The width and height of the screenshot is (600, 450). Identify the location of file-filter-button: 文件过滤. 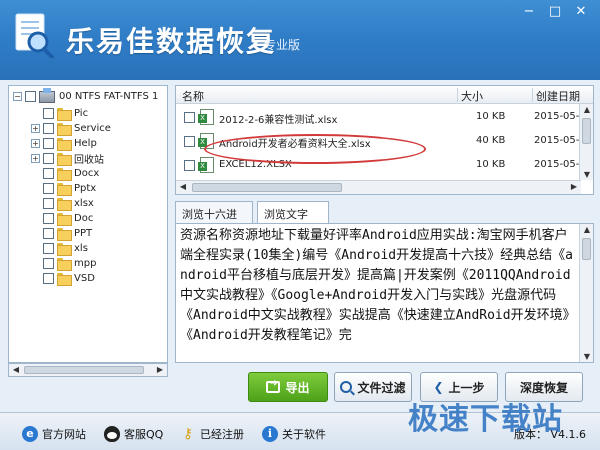
(373, 387).